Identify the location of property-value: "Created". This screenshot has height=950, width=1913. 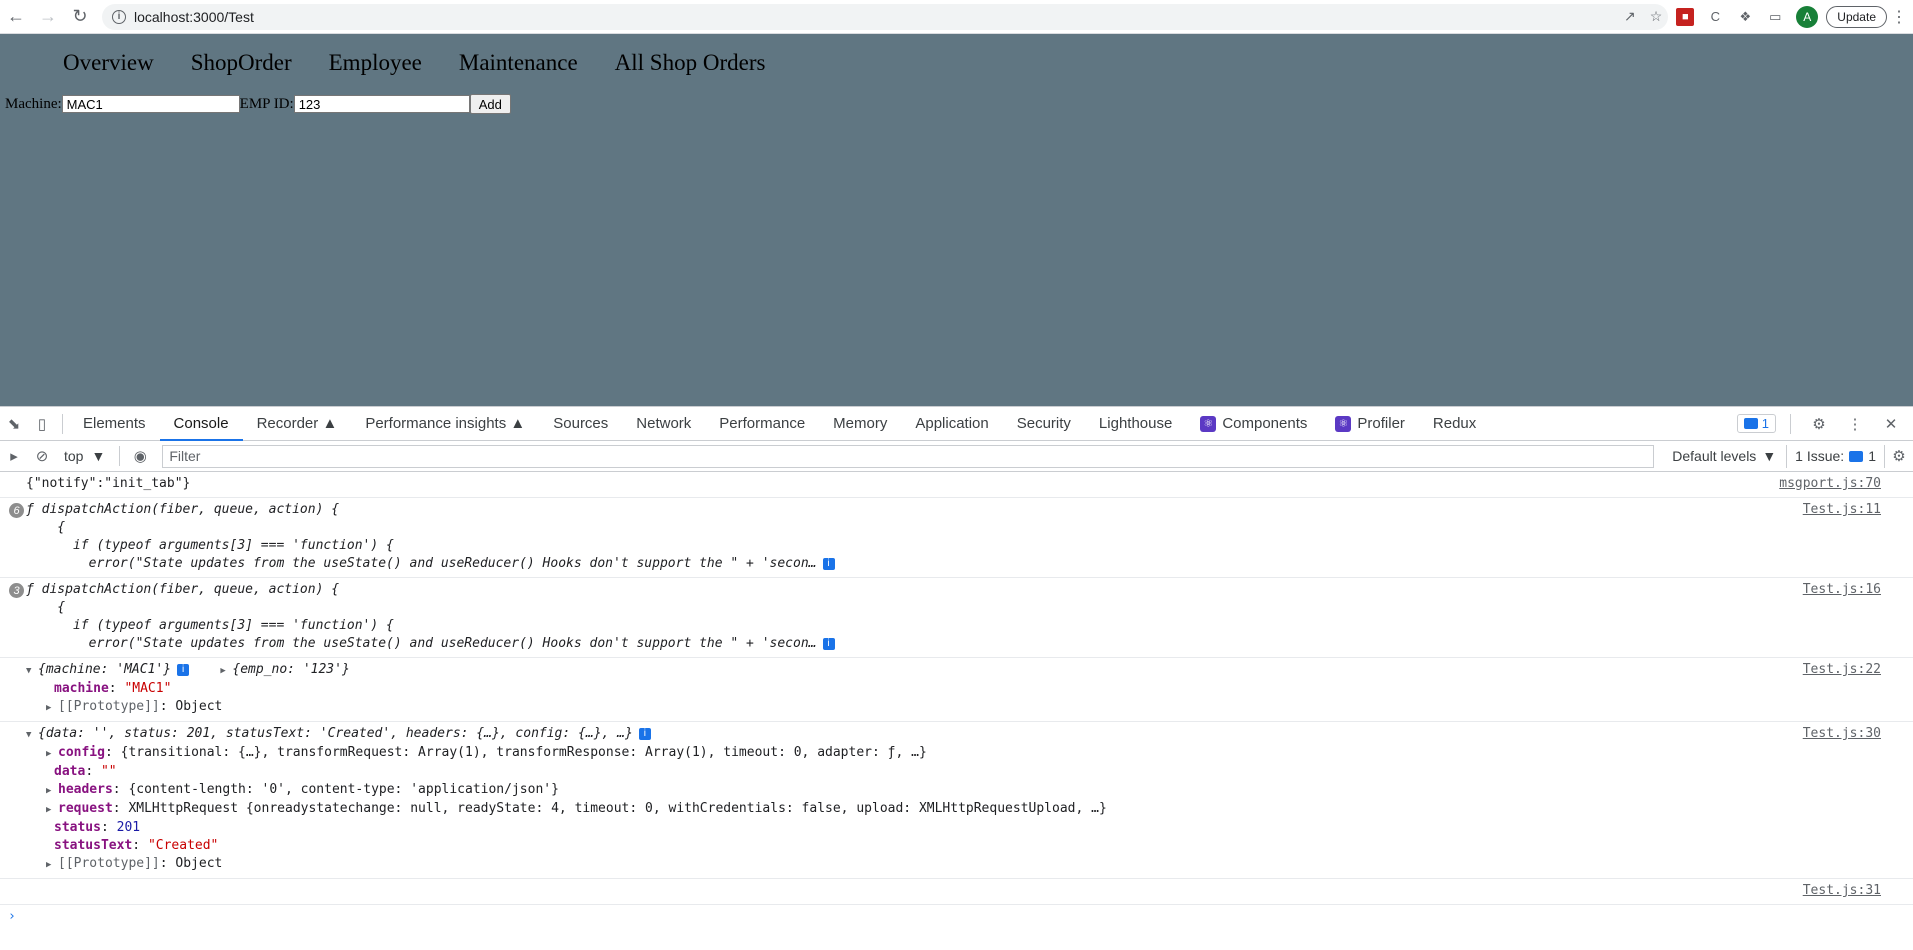
(183, 845).